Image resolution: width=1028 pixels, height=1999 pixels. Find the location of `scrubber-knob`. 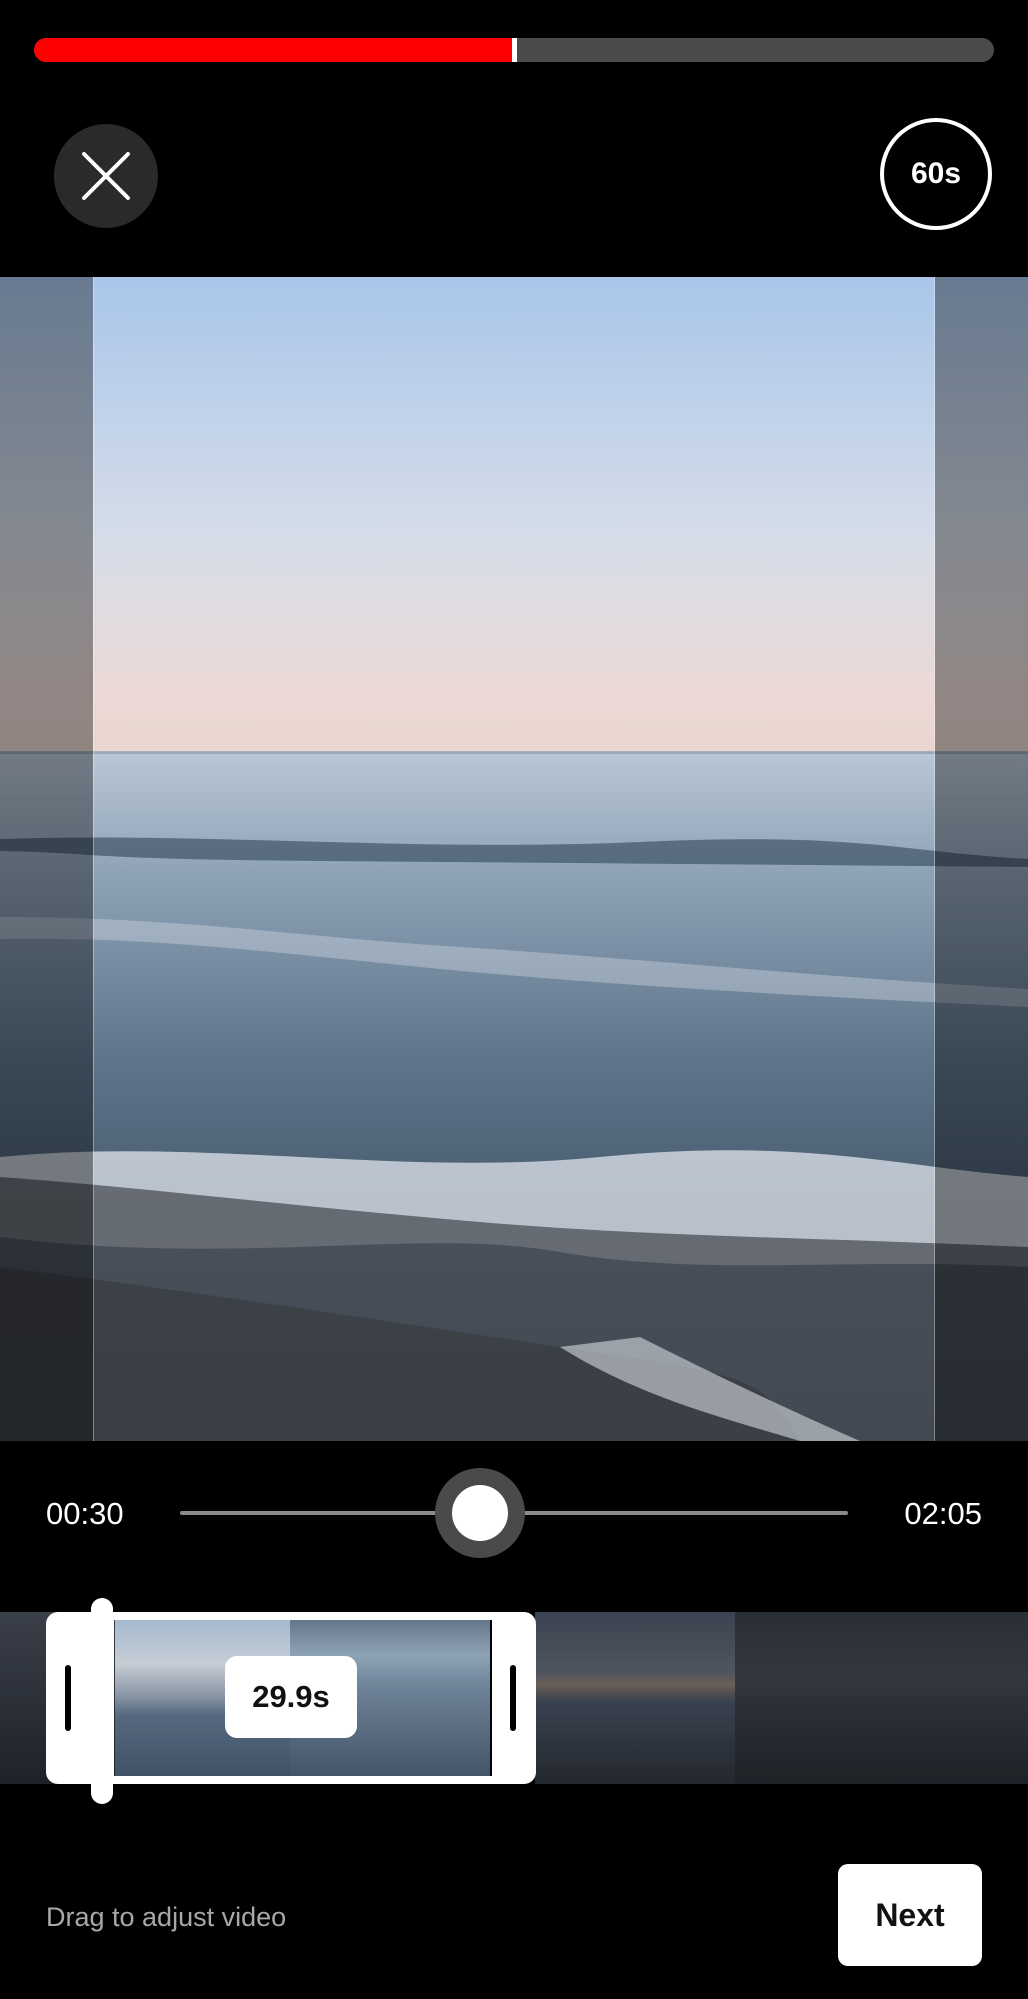

scrubber-knob is located at coordinates (480, 1513).